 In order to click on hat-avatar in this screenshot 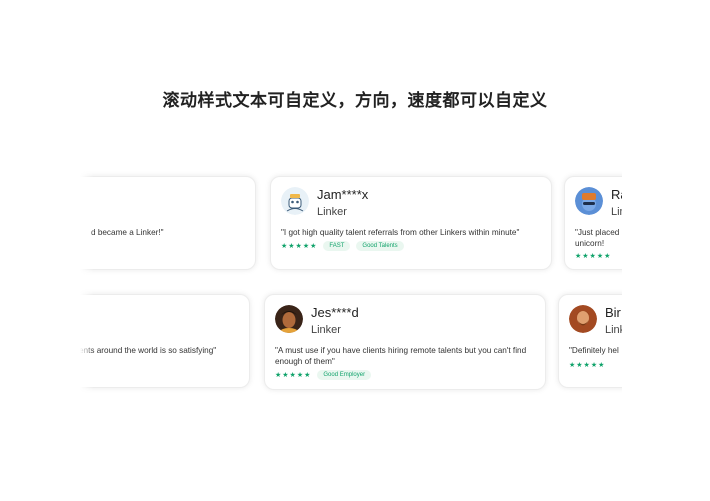, I will do `click(589, 201)`.